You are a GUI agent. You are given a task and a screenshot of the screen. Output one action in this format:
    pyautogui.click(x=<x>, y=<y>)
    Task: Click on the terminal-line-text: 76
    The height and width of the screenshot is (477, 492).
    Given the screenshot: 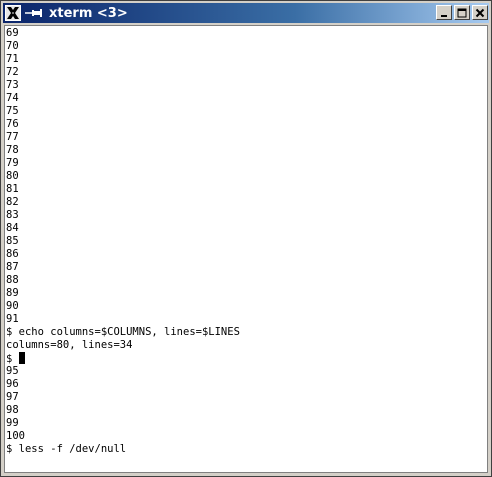 What is the action you would take?
    pyautogui.click(x=12, y=124)
    